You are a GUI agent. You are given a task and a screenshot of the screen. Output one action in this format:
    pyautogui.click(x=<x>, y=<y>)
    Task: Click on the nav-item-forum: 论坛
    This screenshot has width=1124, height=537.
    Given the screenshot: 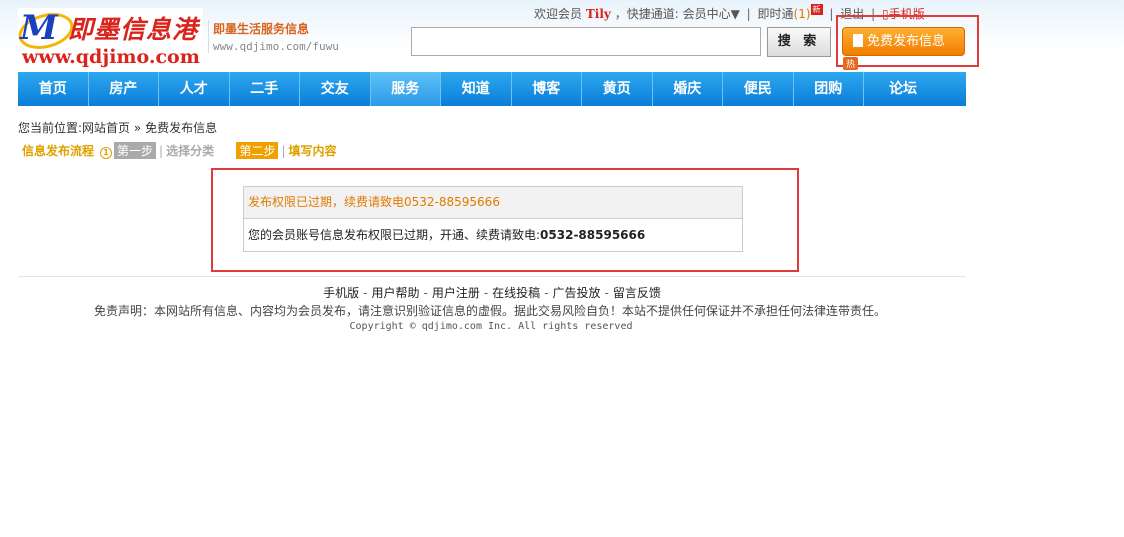 What is the action you would take?
    pyautogui.click(x=903, y=89)
    